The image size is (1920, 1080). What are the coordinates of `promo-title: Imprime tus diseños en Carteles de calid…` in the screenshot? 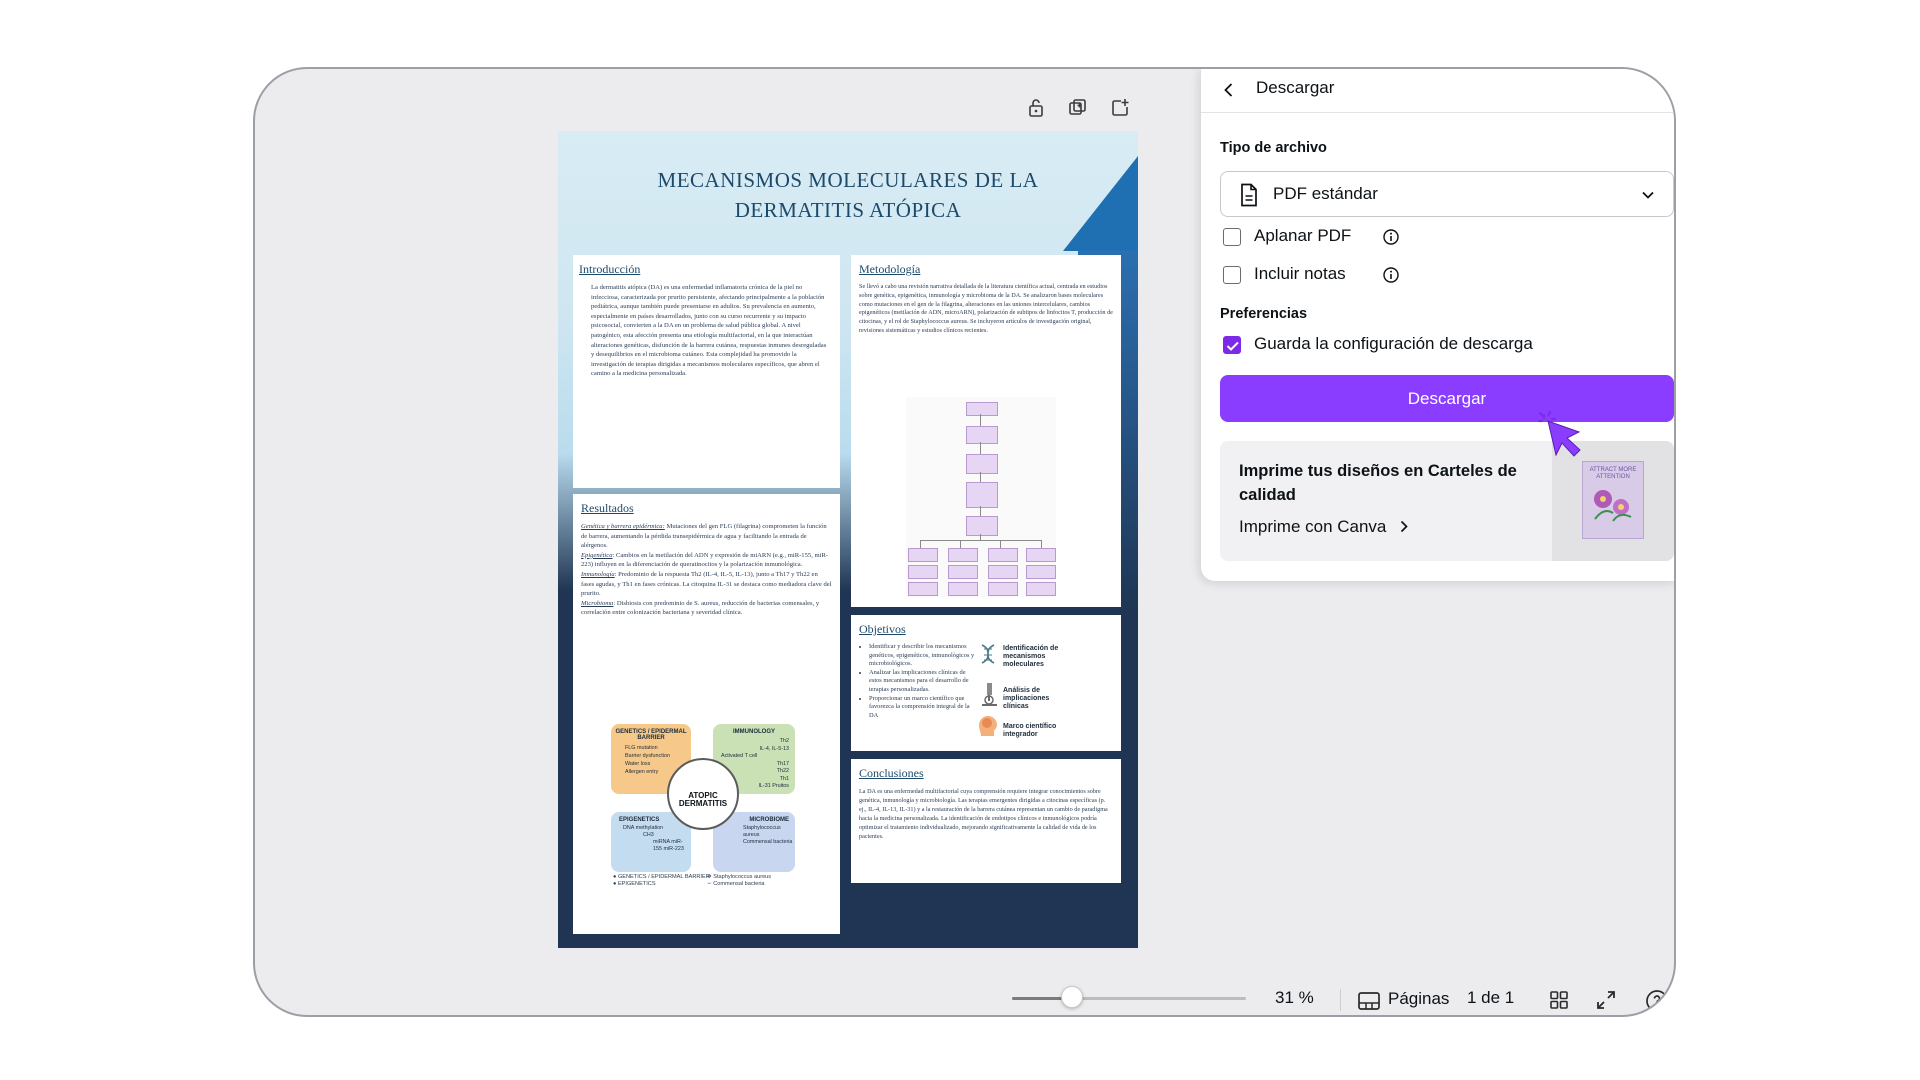 It's located at (1378, 483).